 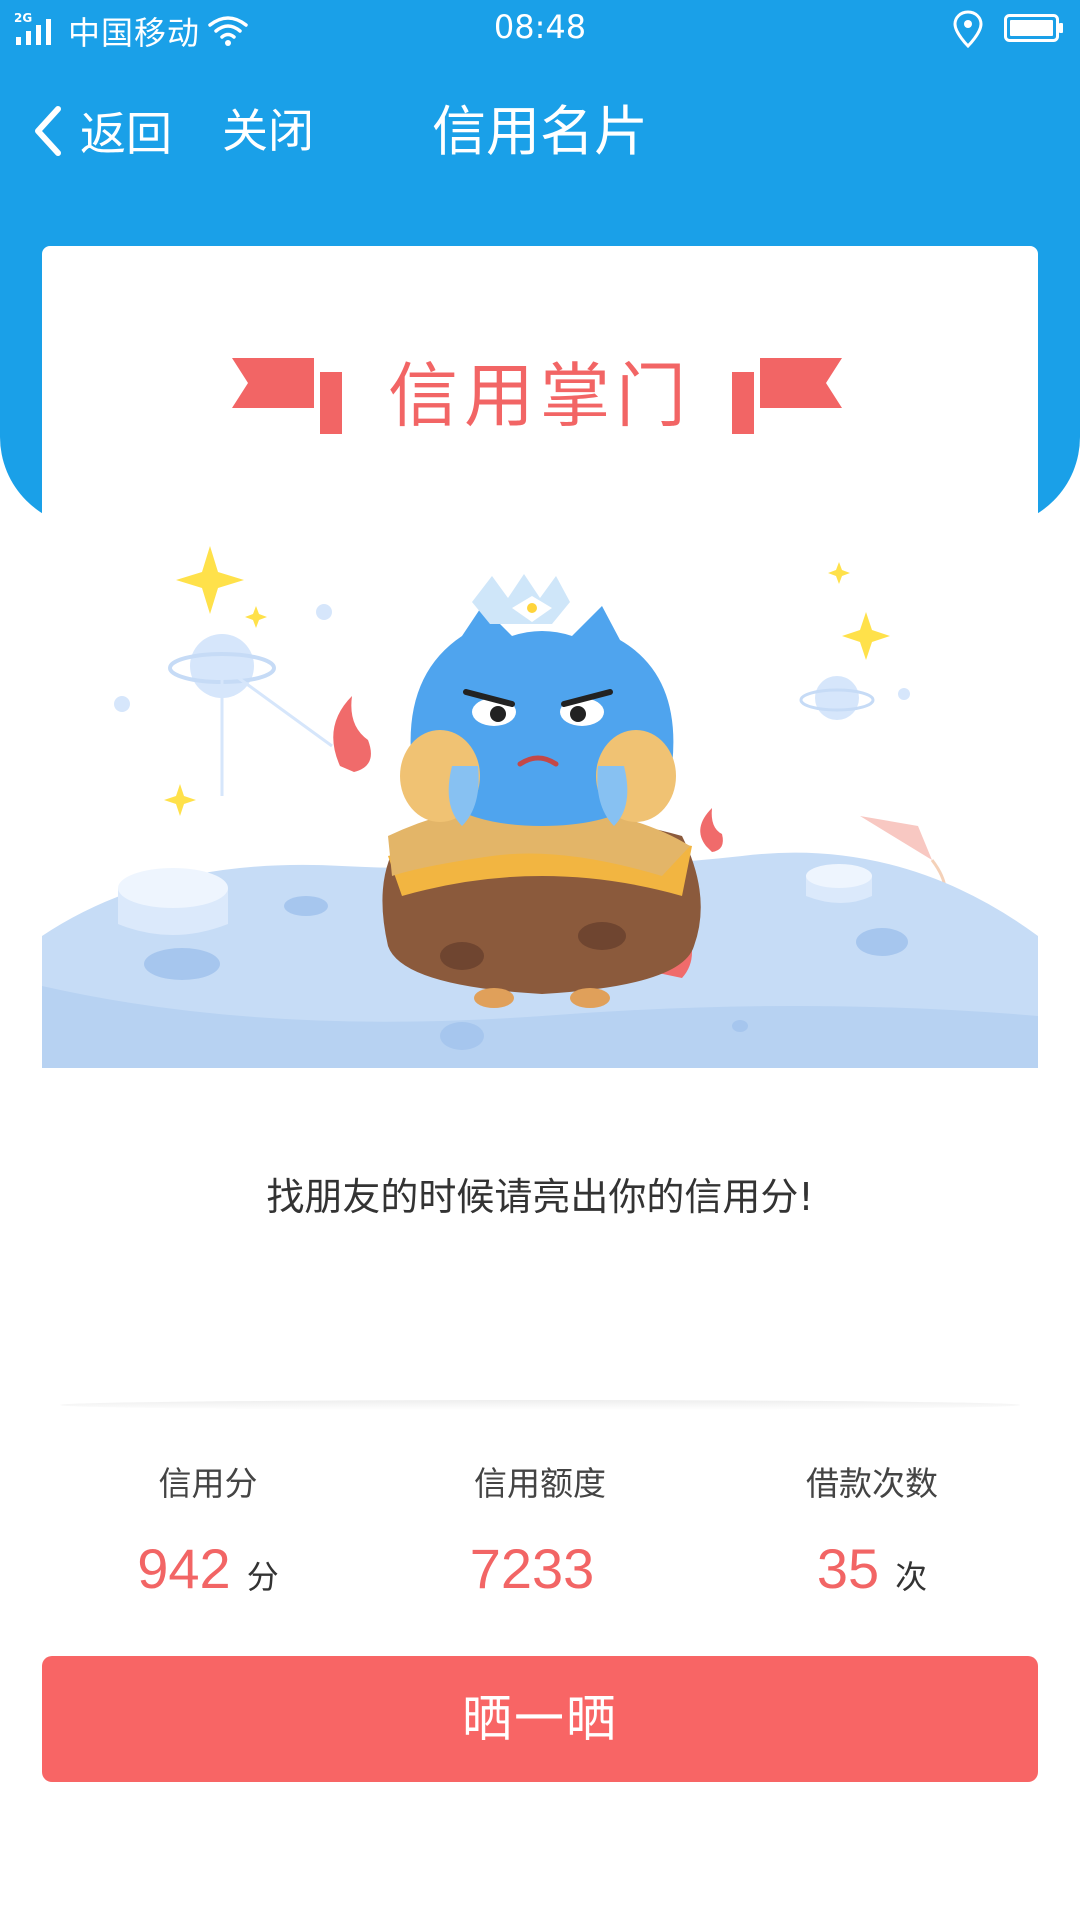 What do you see at coordinates (540, 1197) in the screenshot?
I see `slogan-text: 找朋友的时候请亮出你的信用分!` at bounding box center [540, 1197].